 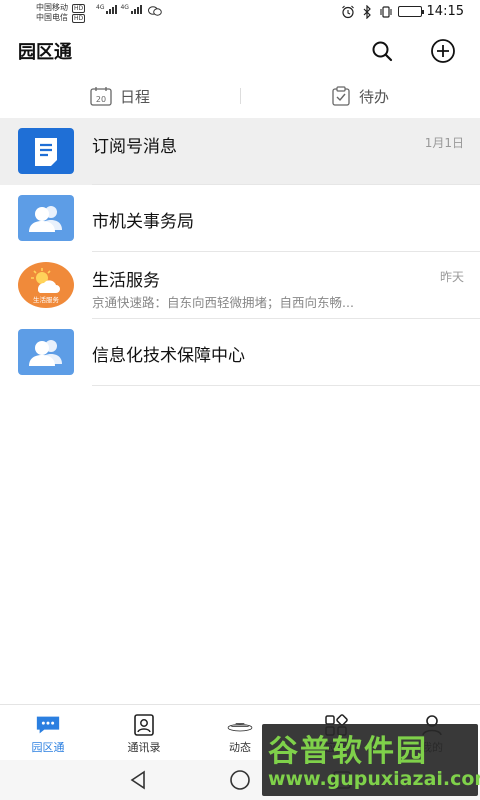 I want to click on item-title: 订阅号消息, so click(x=134, y=147).